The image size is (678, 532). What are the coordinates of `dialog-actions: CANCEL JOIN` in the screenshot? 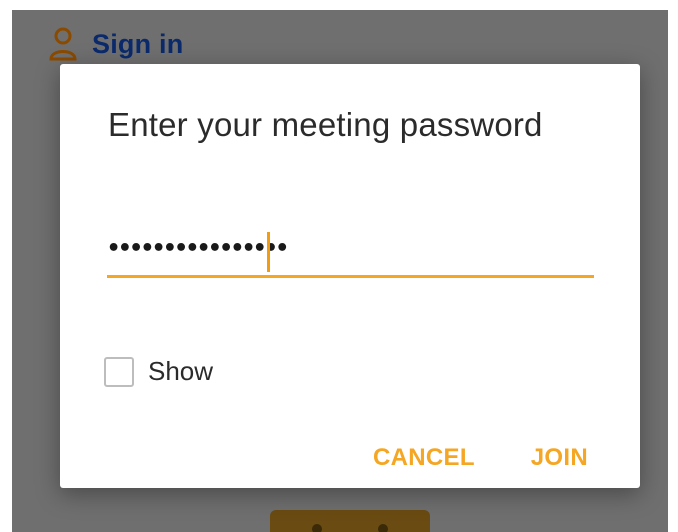 It's located at (480, 458).